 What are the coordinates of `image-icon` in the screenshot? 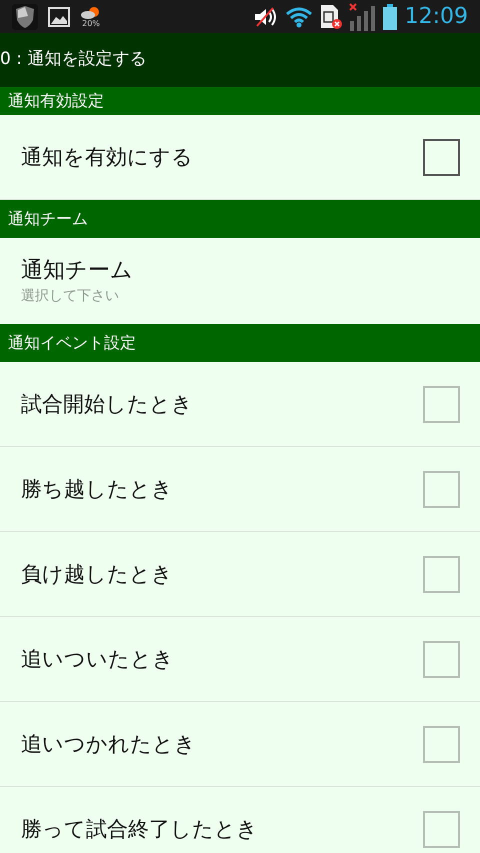 It's located at (59, 16).